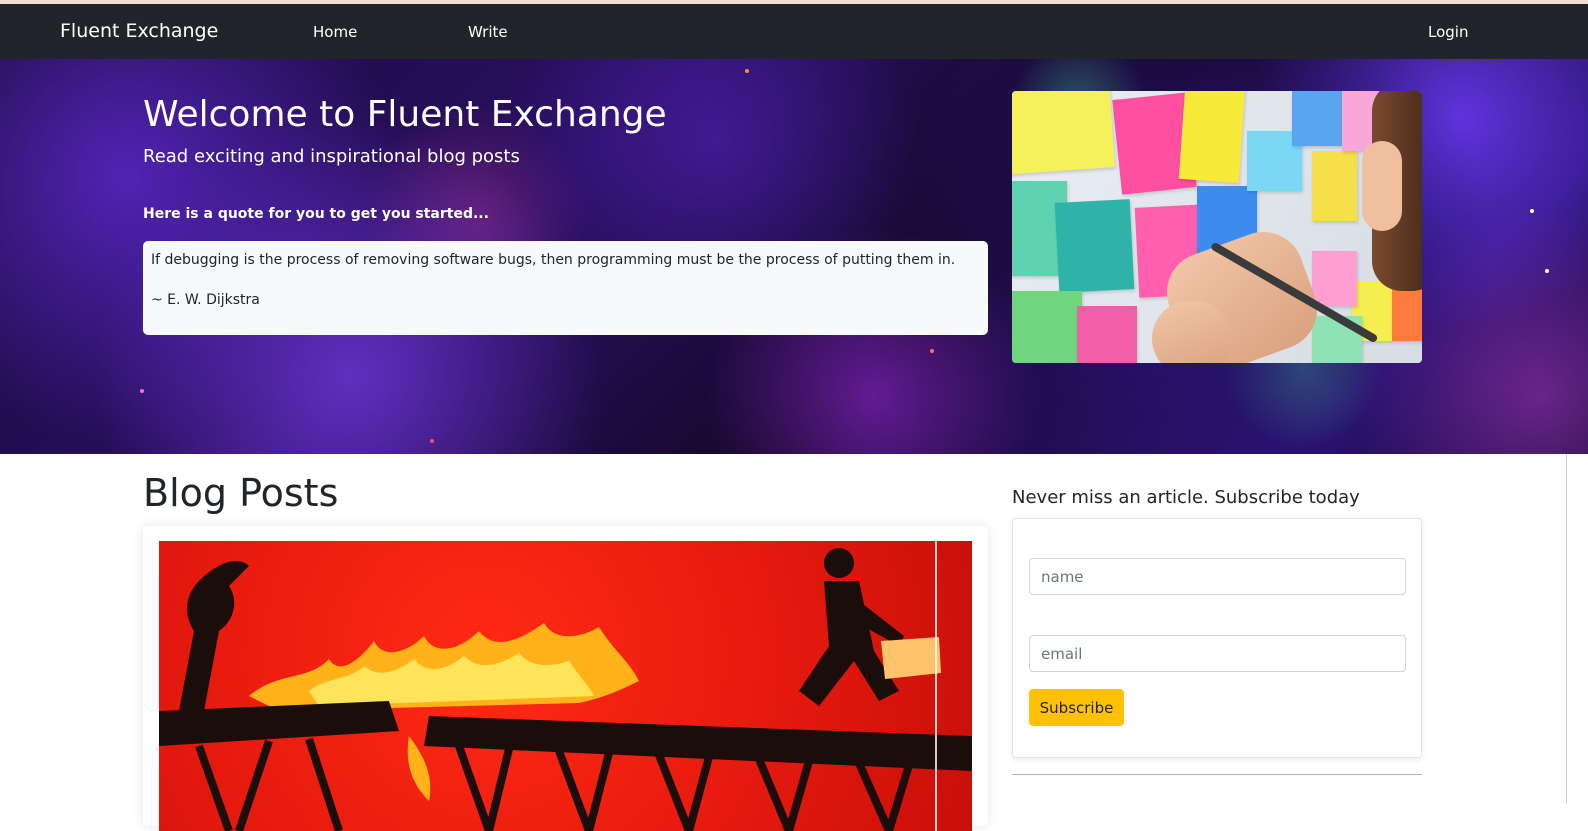  Describe the element at coordinates (335, 32) in the screenshot. I see `nav-link-home: Home` at that location.